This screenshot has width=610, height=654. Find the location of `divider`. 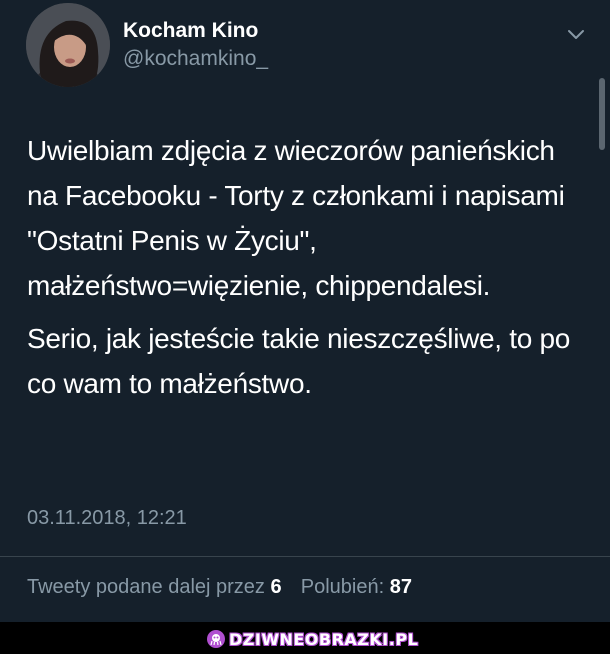

divider is located at coordinates (305, 556).